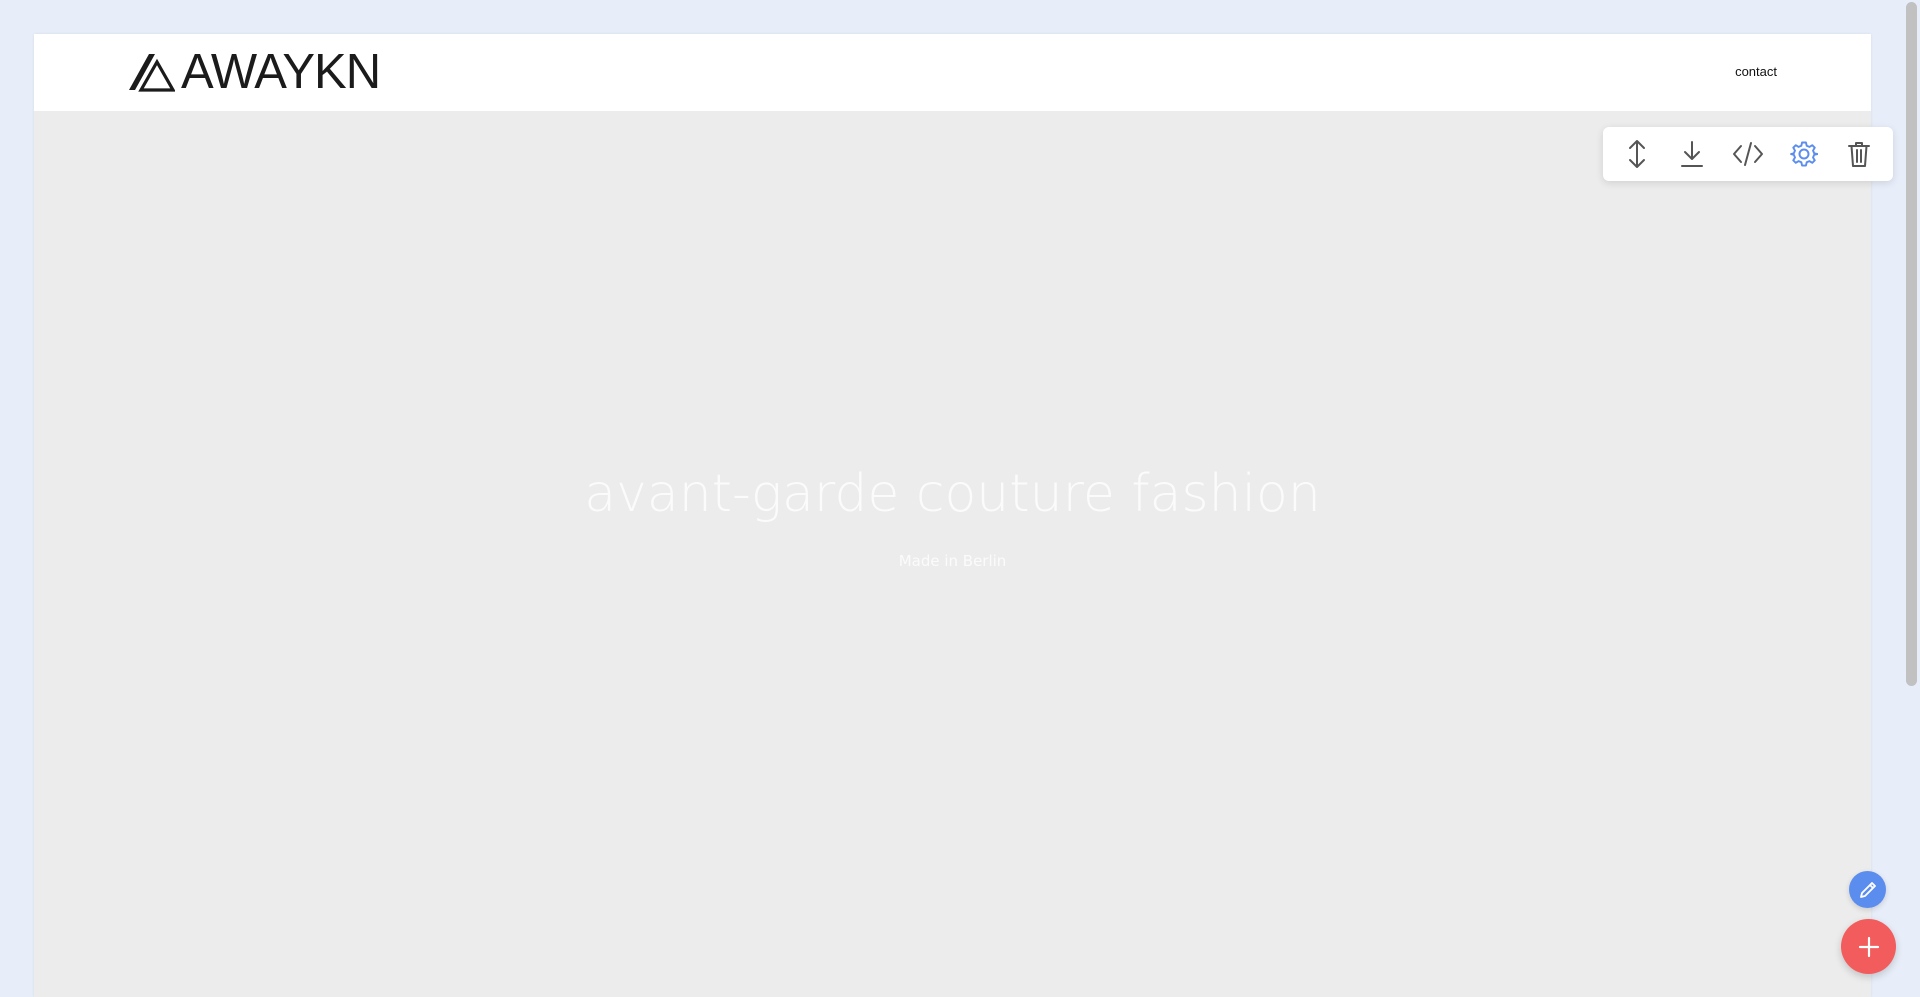  I want to click on resize-vertical-button, so click(1637, 154).